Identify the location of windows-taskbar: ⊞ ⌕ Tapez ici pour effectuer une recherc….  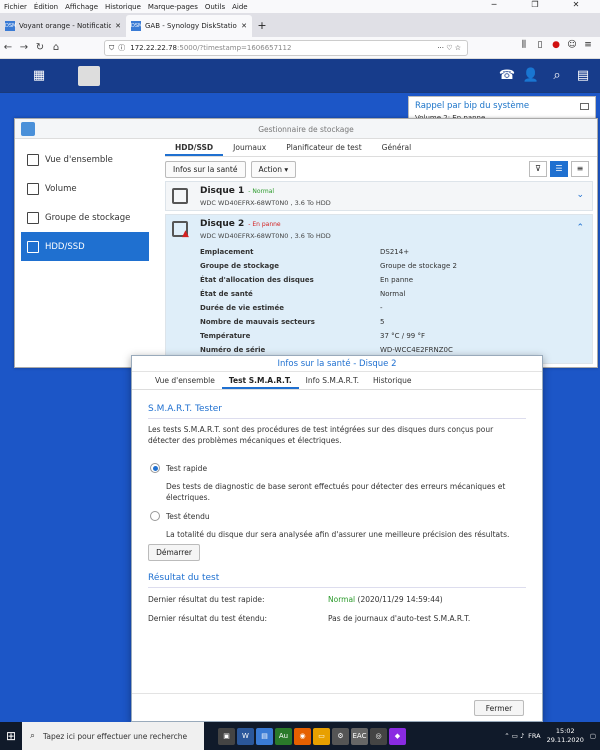
(300, 736).